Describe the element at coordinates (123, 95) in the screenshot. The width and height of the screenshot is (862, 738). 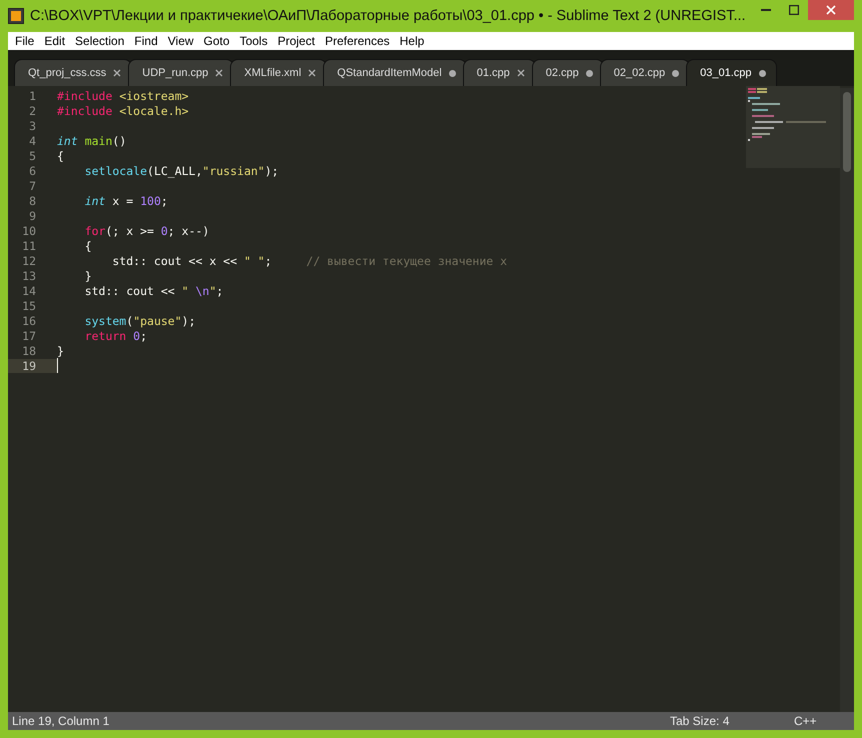
I see `code-line: #include <iostream>` at that location.